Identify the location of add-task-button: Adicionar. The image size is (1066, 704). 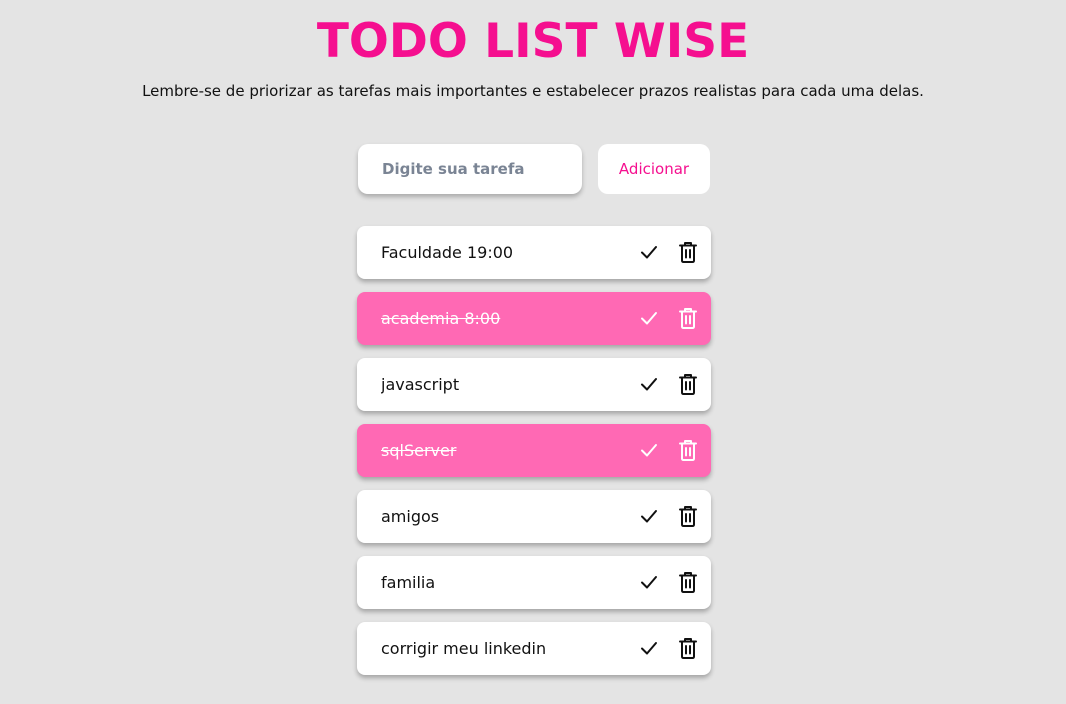
(654, 169).